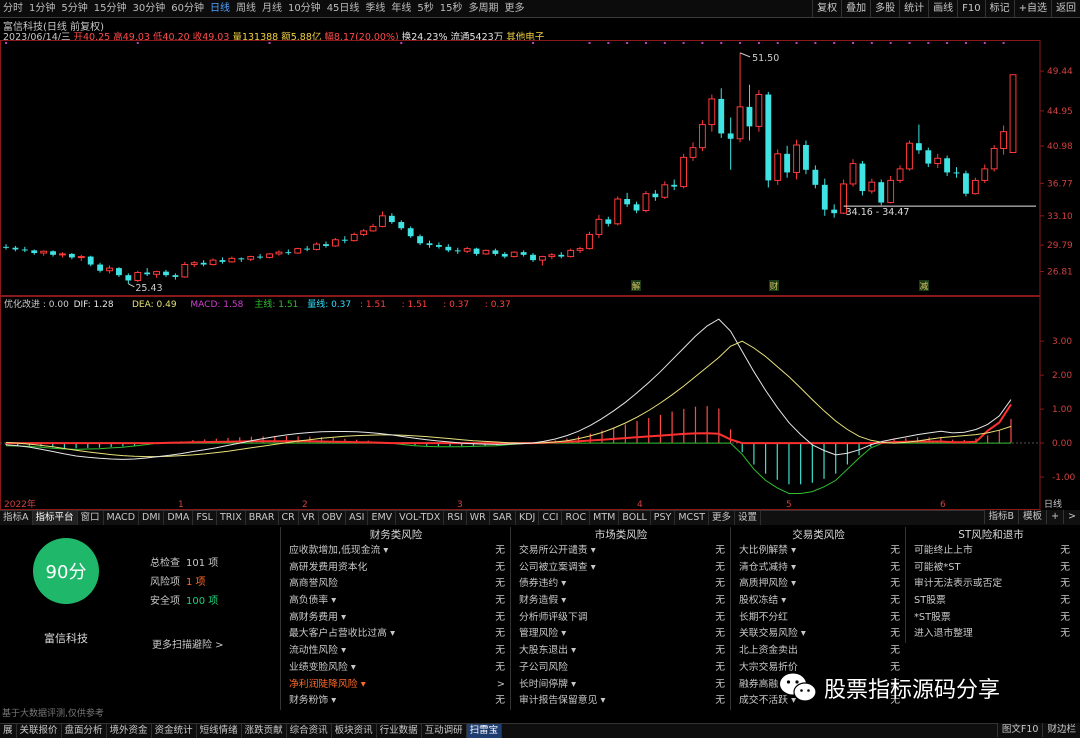  What do you see at coordinates (420, 518) in the screenshot?
I see `indicator-tab-14: VOL-TDX` at bounding box center [420, 518].